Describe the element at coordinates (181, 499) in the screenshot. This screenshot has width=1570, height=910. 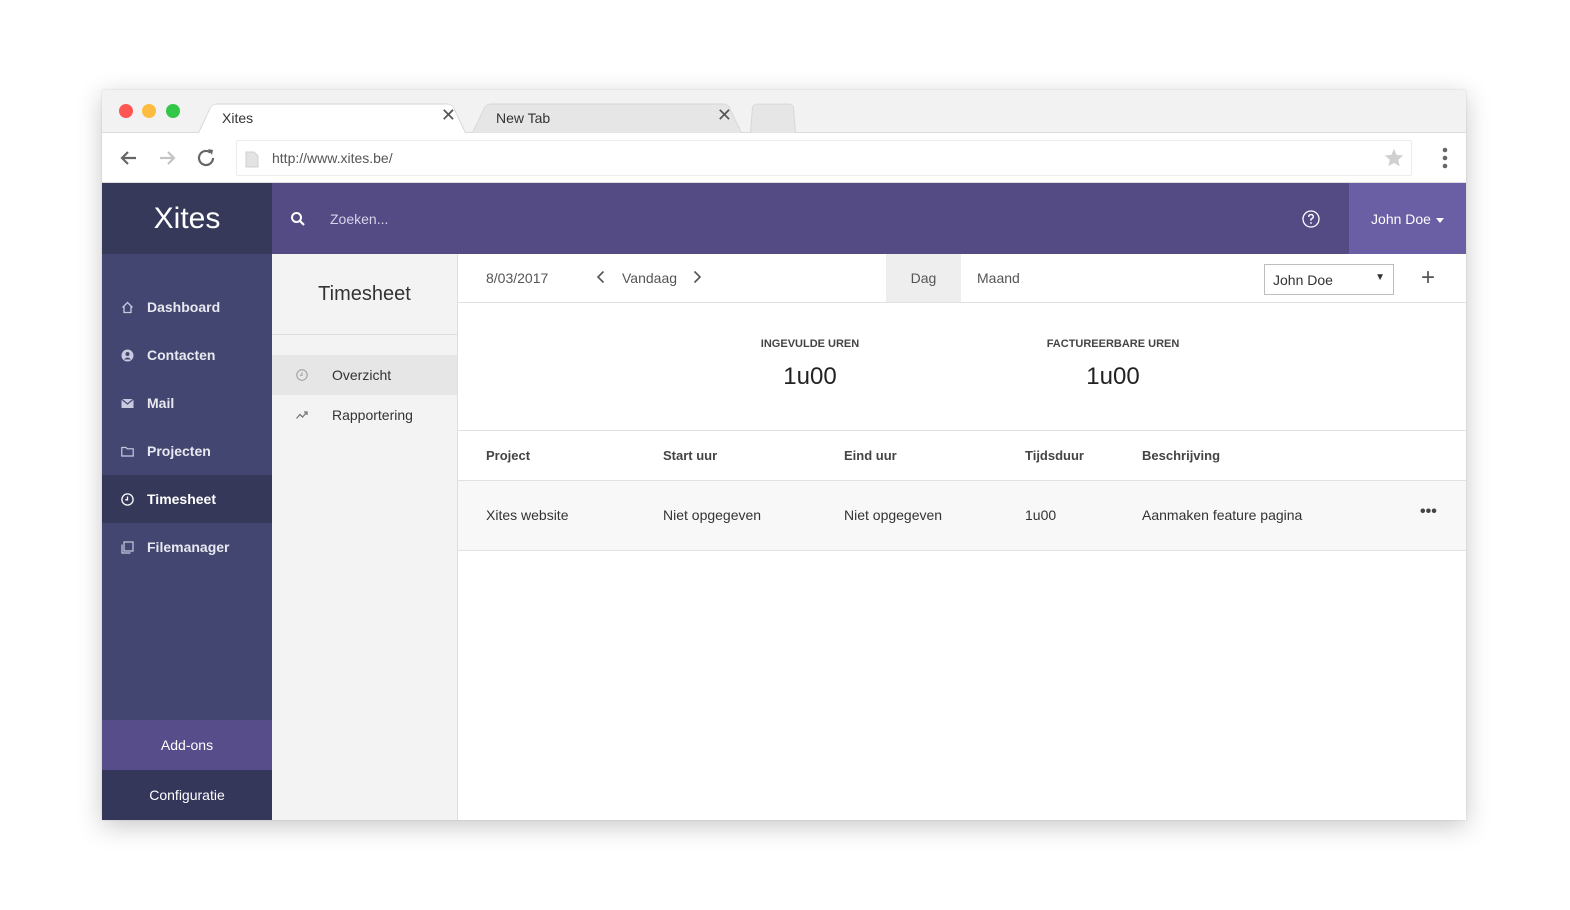
I see `sidebar-item-label: Timesheet` at that location.